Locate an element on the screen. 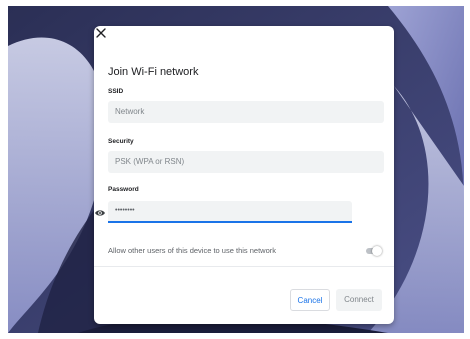 This screenshot has width=470, height=339. ssid-label: SSID is located at coordinates (116, 91).